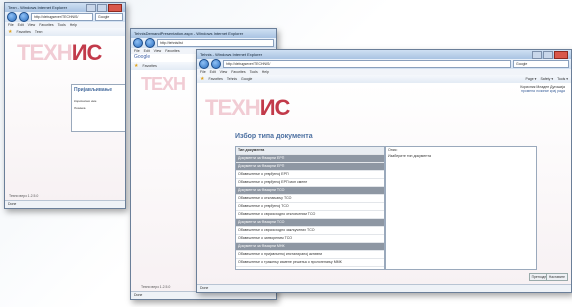 This screenshot has height=307, width=572. I want to click on logo: ТЕХН, so click(163, 84).